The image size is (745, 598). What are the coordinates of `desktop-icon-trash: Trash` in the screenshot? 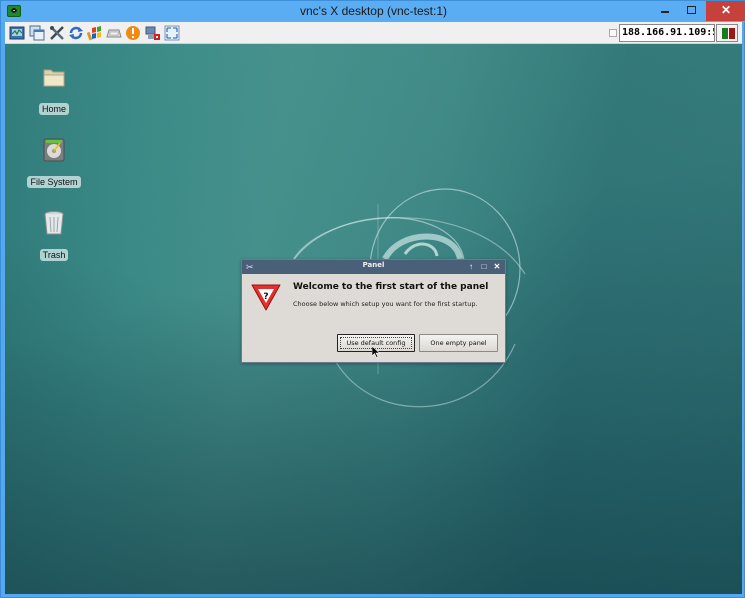 It's located at (54, 236).